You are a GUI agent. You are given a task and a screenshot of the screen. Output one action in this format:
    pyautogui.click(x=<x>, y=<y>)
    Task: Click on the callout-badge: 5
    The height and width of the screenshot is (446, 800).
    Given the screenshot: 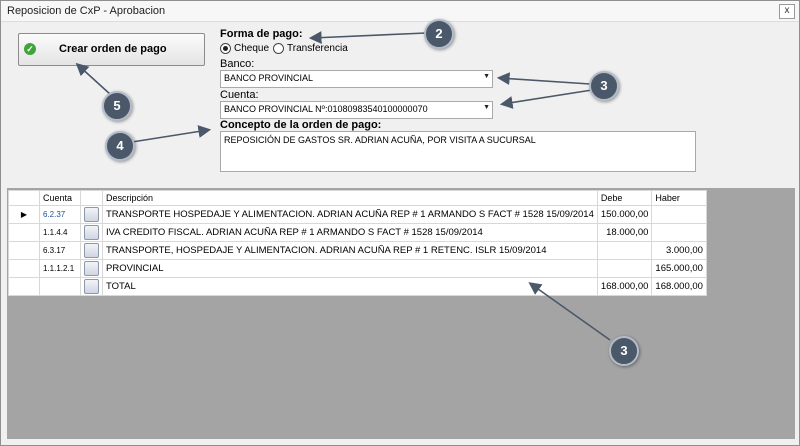 What is the action you would take?
    pyautogui.click(x=117, y=106)
    